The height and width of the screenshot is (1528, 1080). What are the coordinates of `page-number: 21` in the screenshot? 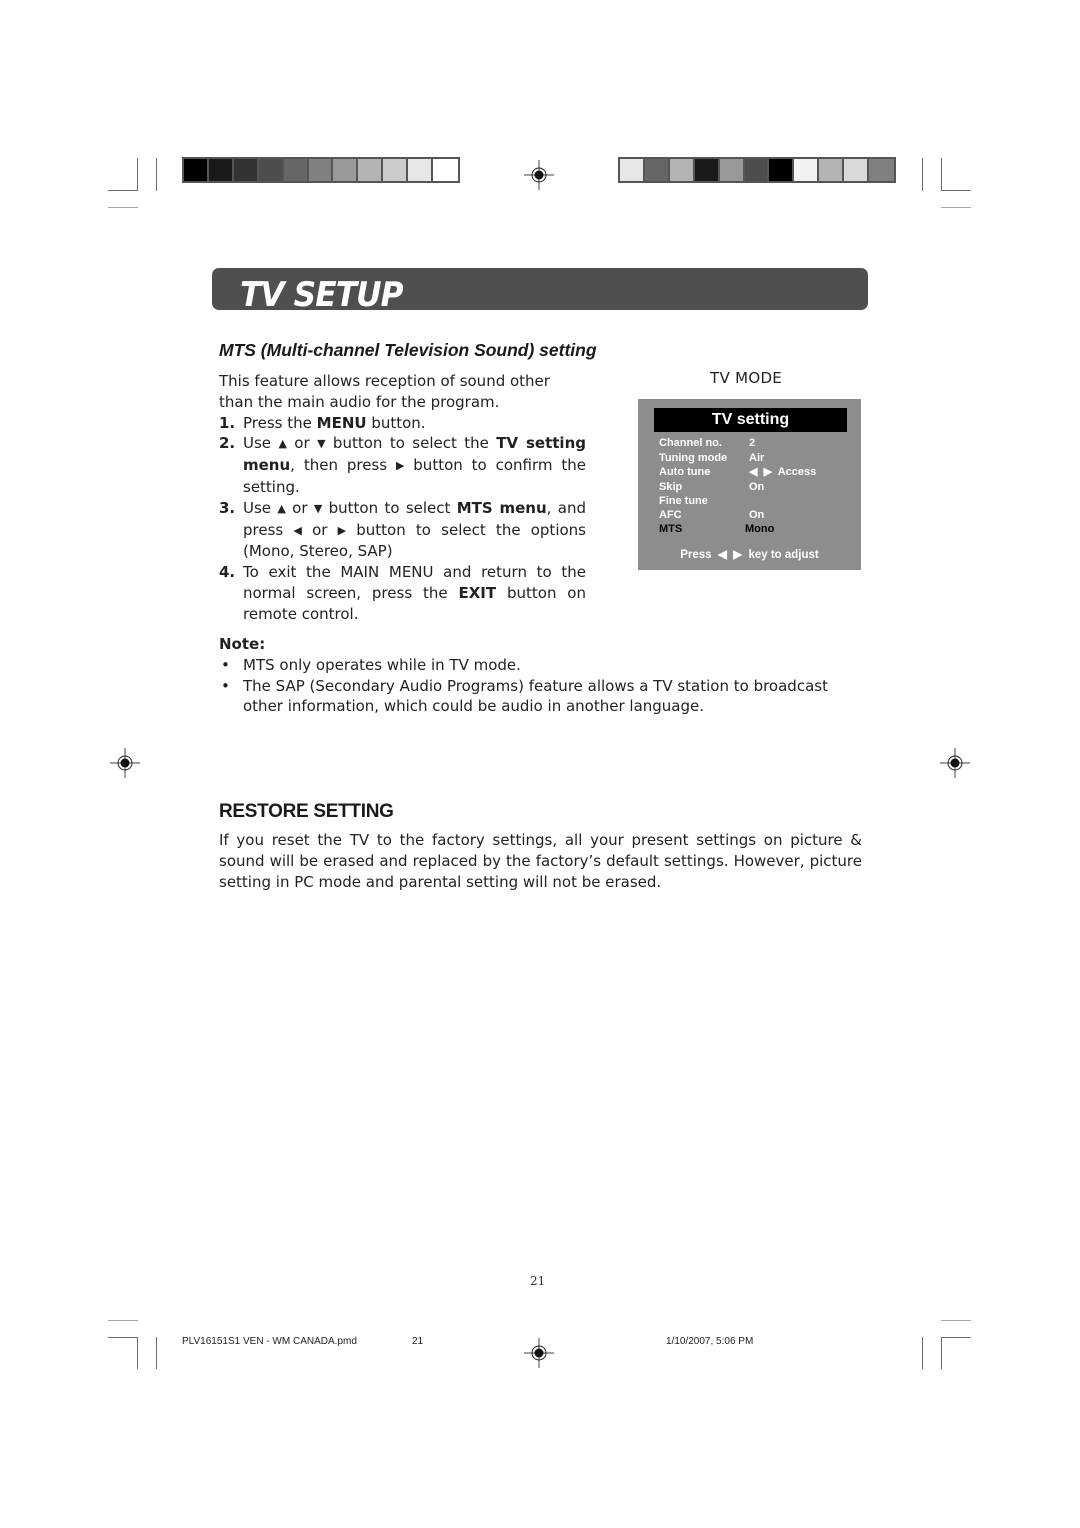 It's located at (538, 1281).